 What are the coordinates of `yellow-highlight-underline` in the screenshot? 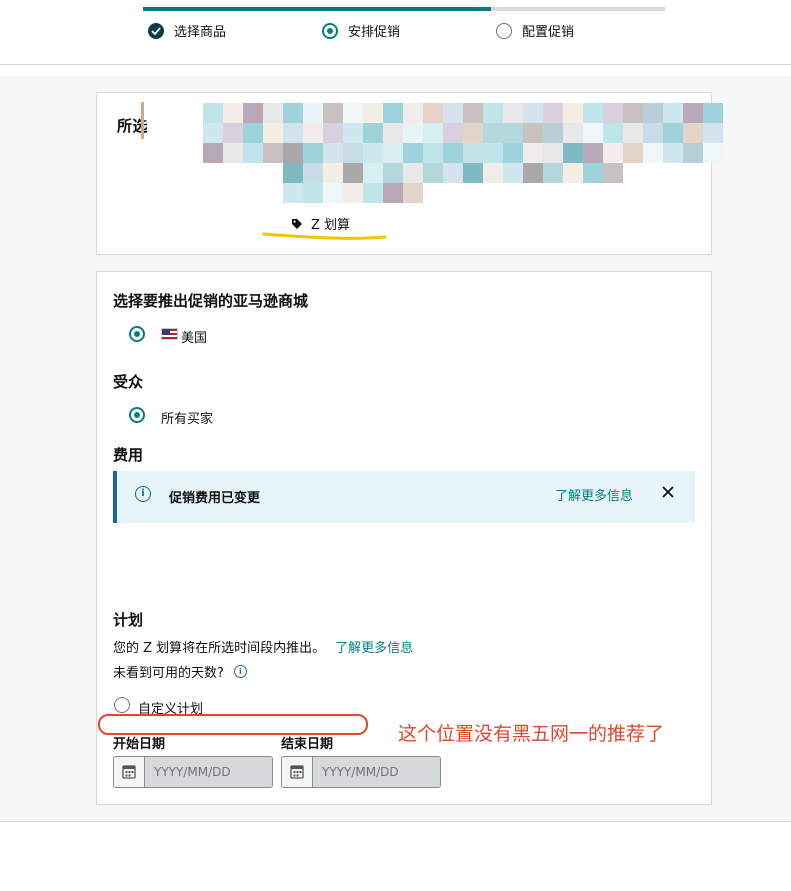 It's located at (324, 236).